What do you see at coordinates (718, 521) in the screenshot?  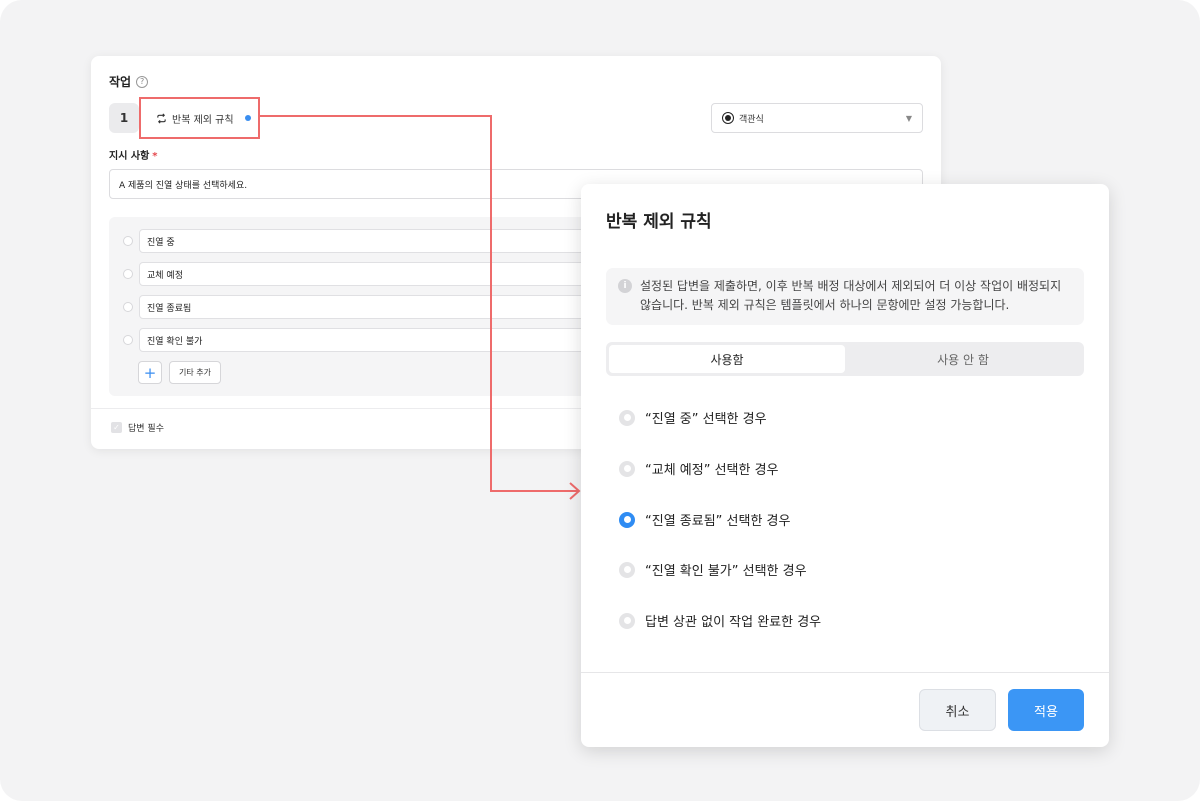 I see `choice-label: “진열 종료됨” 선택한 경우` at bounding box center [718, 521].